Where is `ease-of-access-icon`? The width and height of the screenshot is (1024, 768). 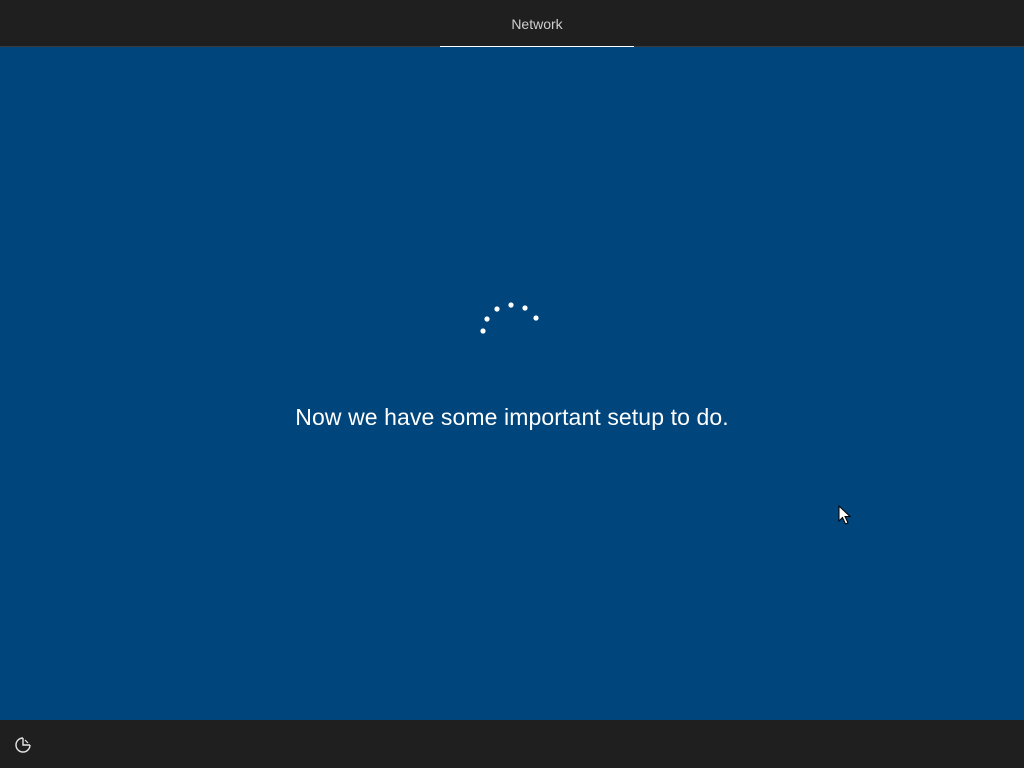 ease-of-access-icon is located at coordinates (23, 745).